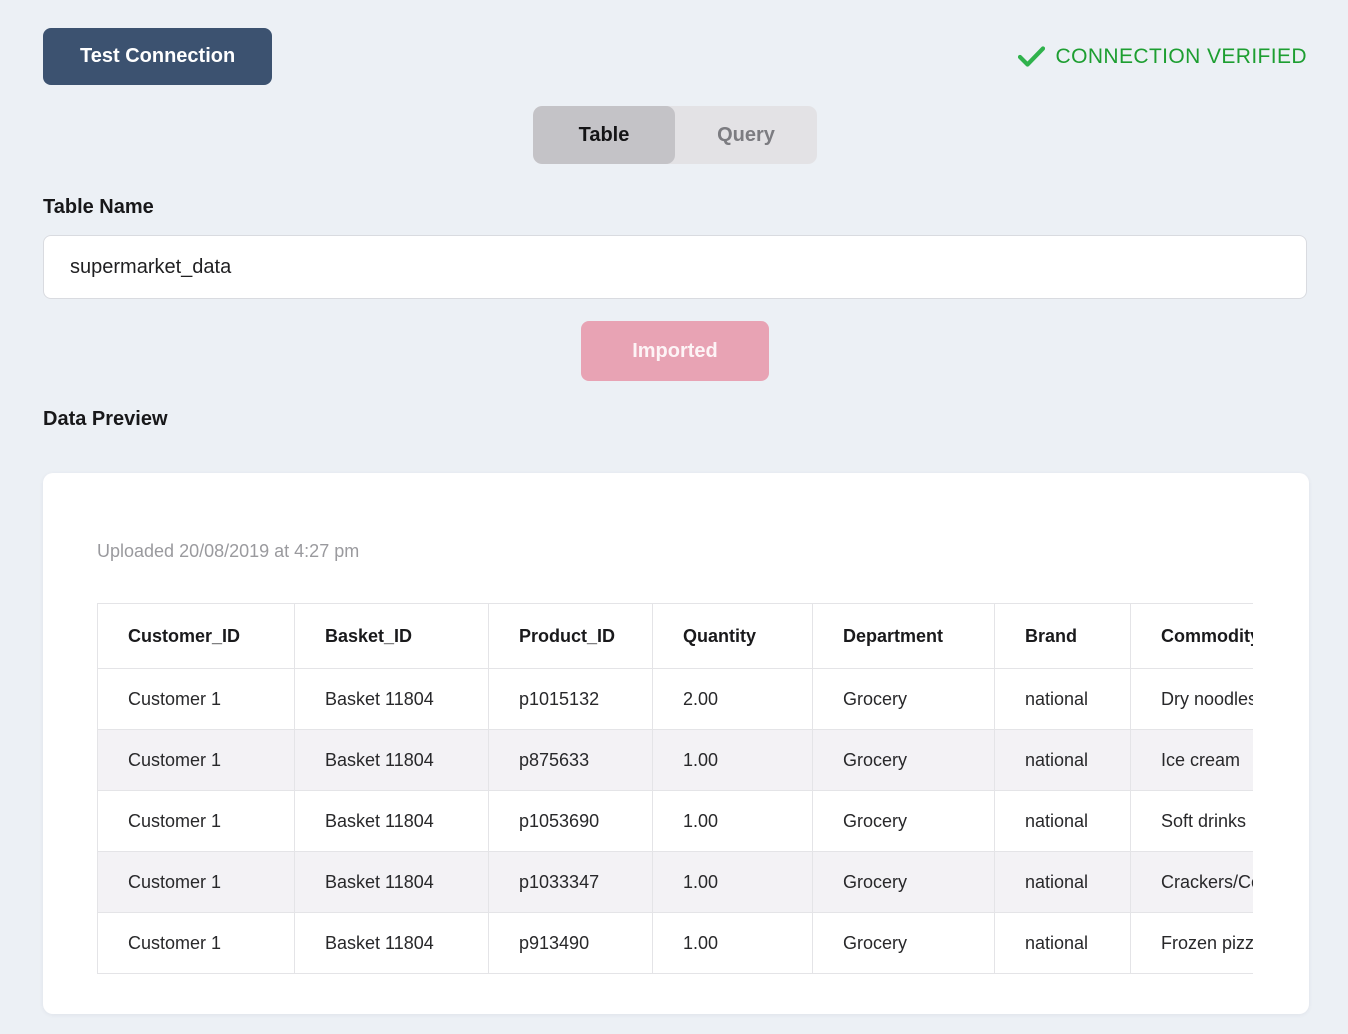 This screenshot has width=1348, height=1034. Describe the element at coordinates (105, 419) in the screenshot. I see `data-preview-label: Data Preview` at that location.